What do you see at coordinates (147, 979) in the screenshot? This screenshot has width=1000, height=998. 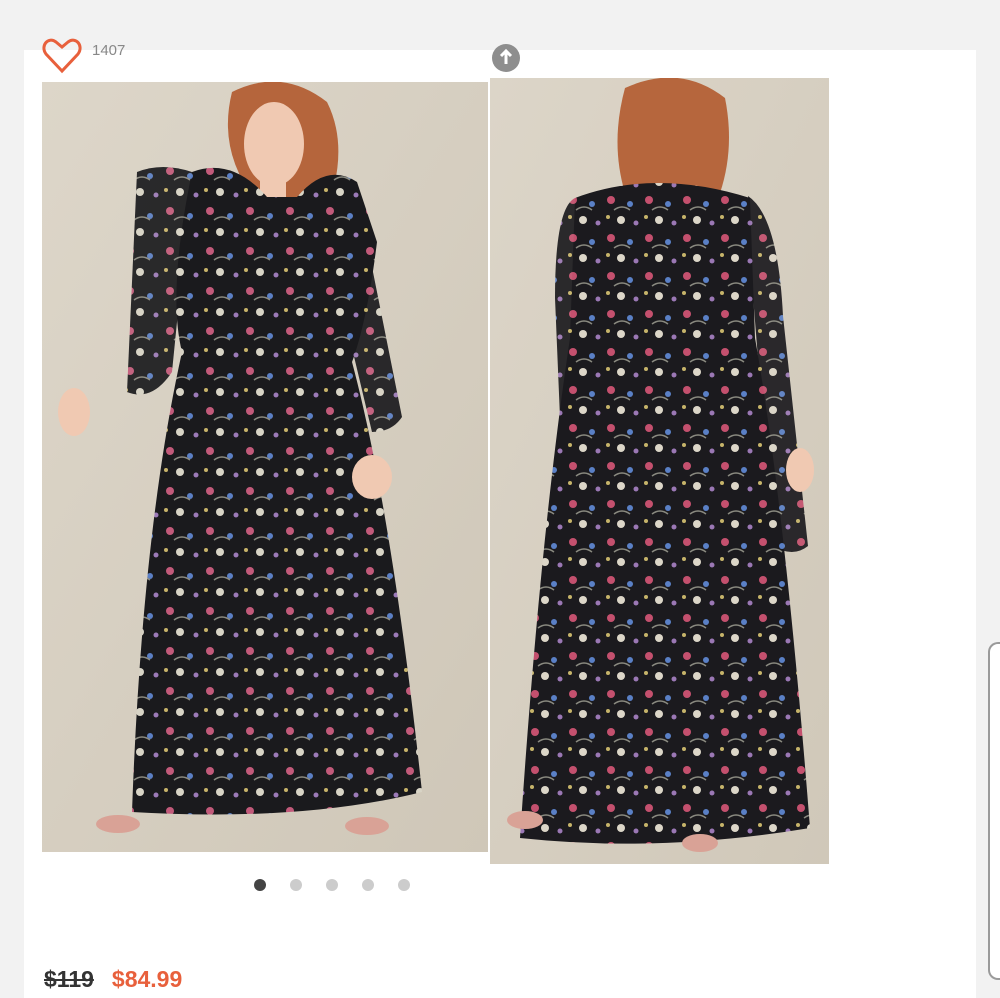 I see `sale-price: $84.99` at bounding box center [147, 979].